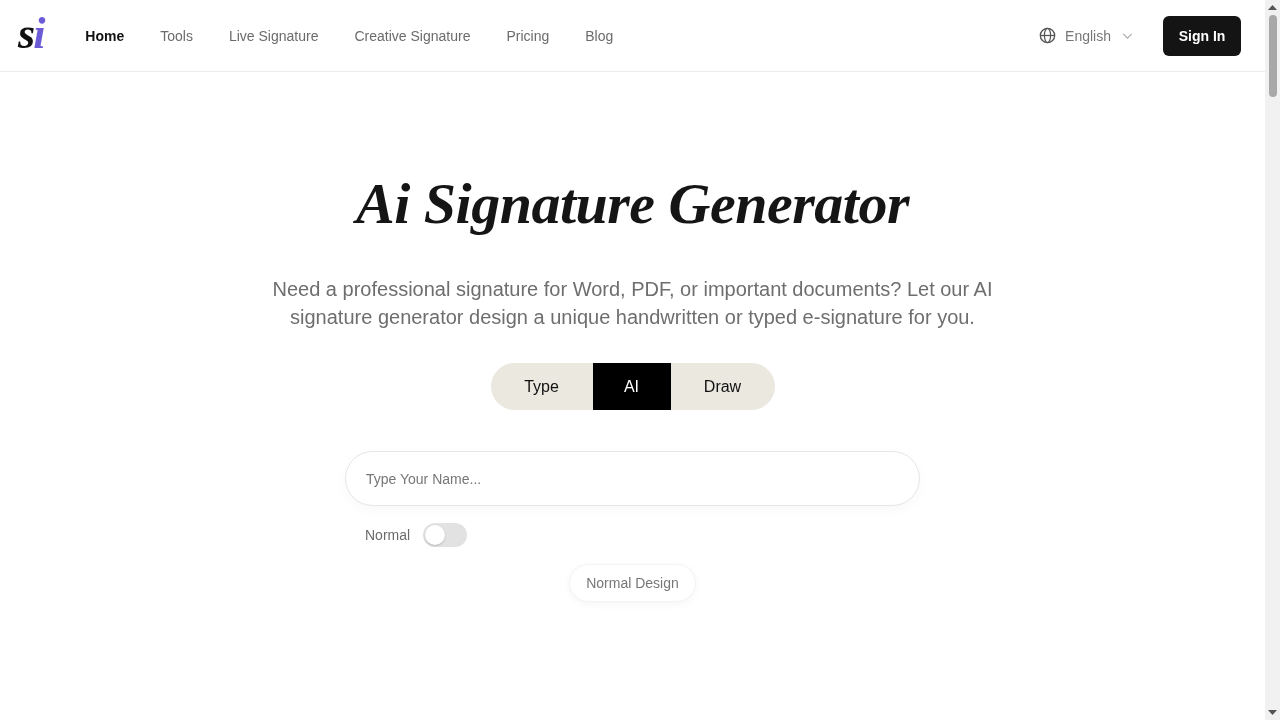 The width and height of the screenshot is (1280, 720). What do you see at coordinates (1202, 35) in the screenshot?
I see `sign-in-button: Sign In` at bounding box center [1202, 35].